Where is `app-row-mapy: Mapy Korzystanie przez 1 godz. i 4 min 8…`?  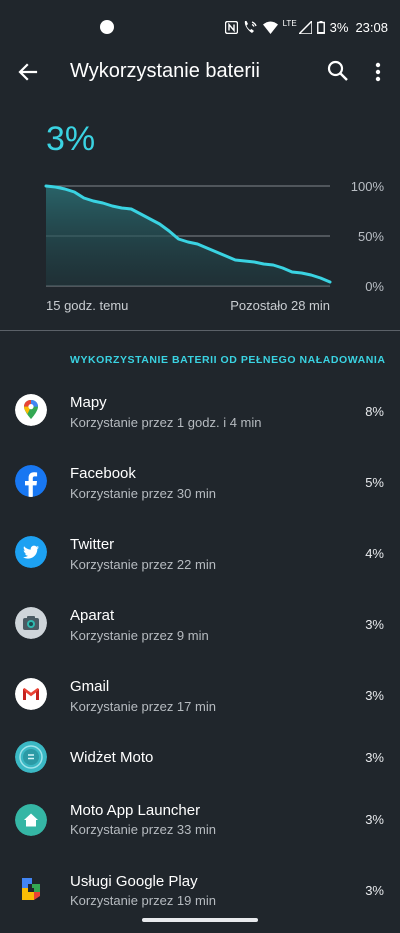
app-row-mapy: Mapy Korzystanie przez 1 godz. i 4 min 8… is located at coordinates (200, 410).